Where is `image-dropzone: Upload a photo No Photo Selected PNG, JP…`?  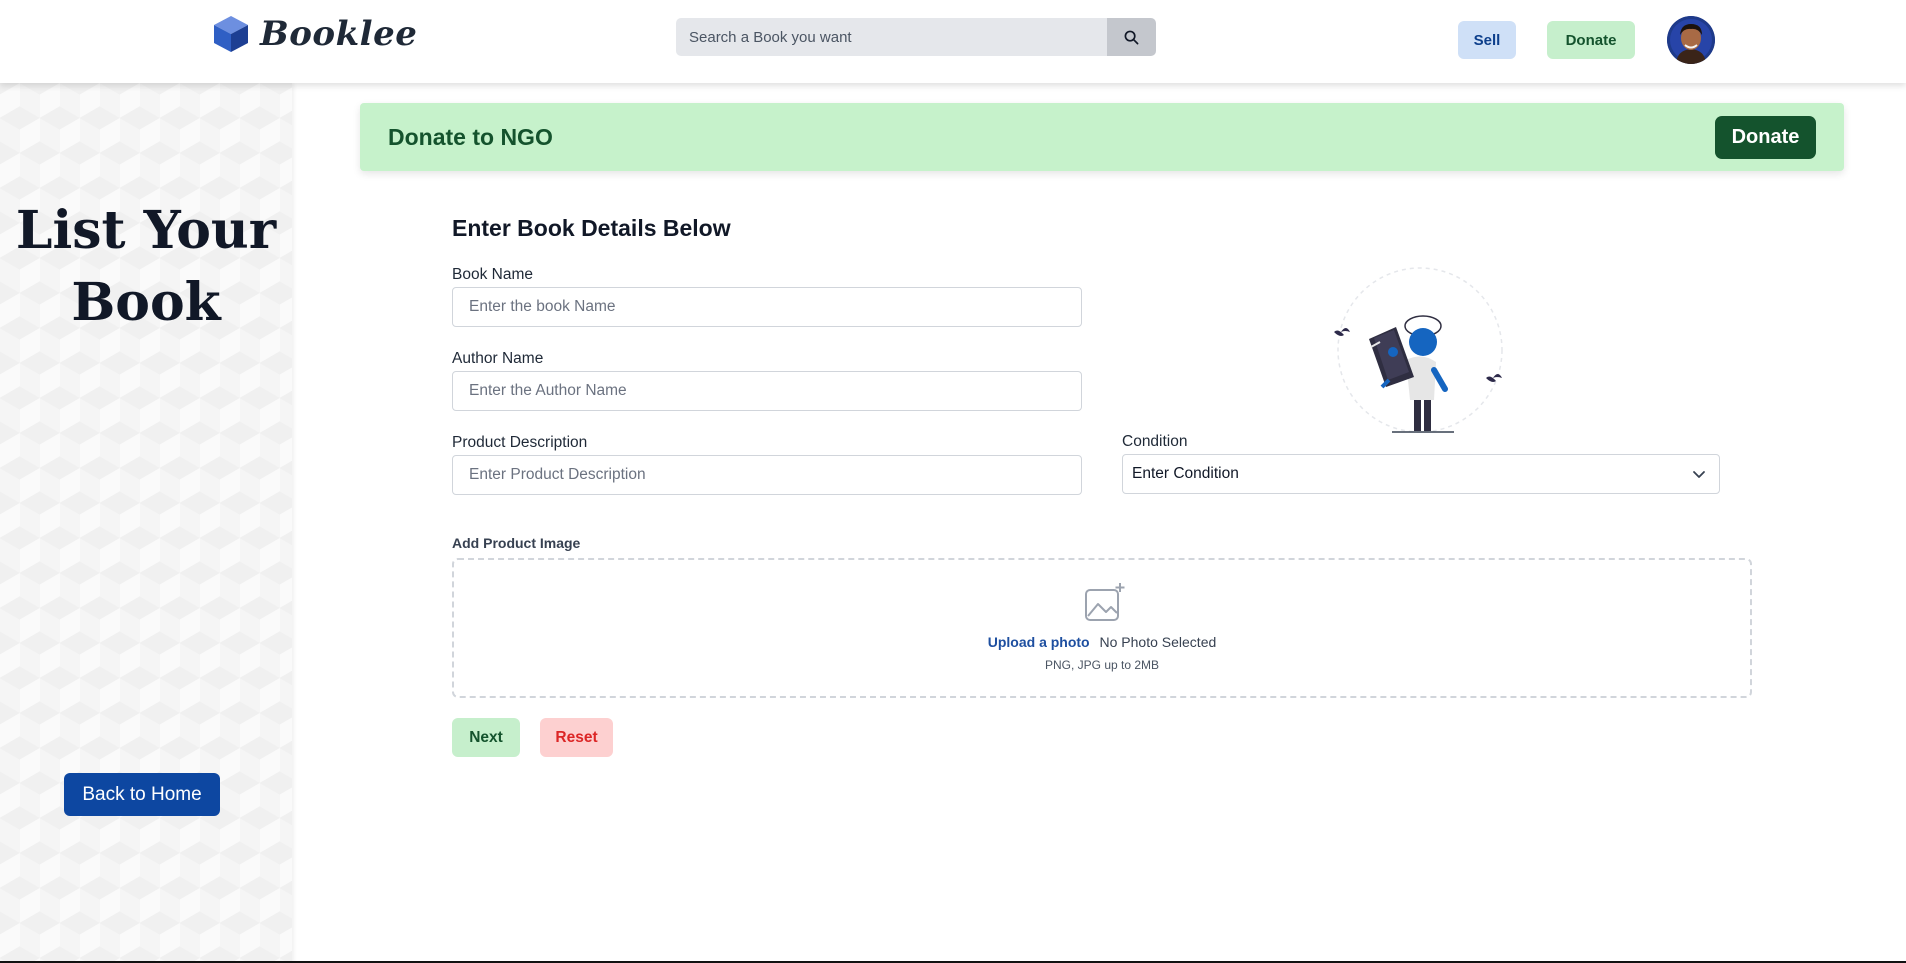
image-dropzone: Upload a photo No Photo Selected PNG, JP… is located at coordinates (1102, 628).